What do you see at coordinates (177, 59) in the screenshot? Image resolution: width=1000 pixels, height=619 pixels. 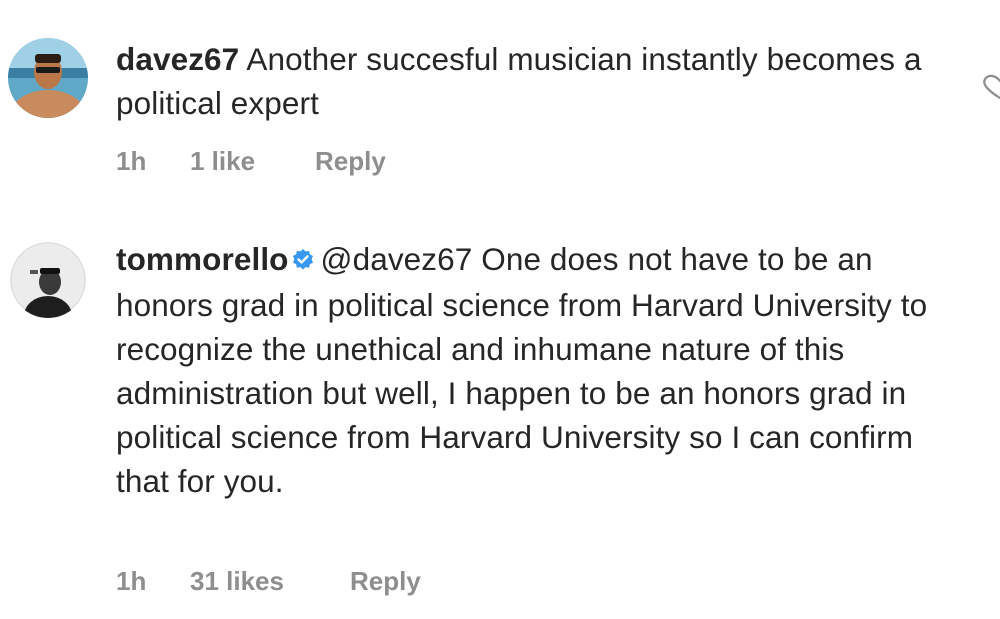 I see `comment-username: davez67` at bounding box center [177, 59].